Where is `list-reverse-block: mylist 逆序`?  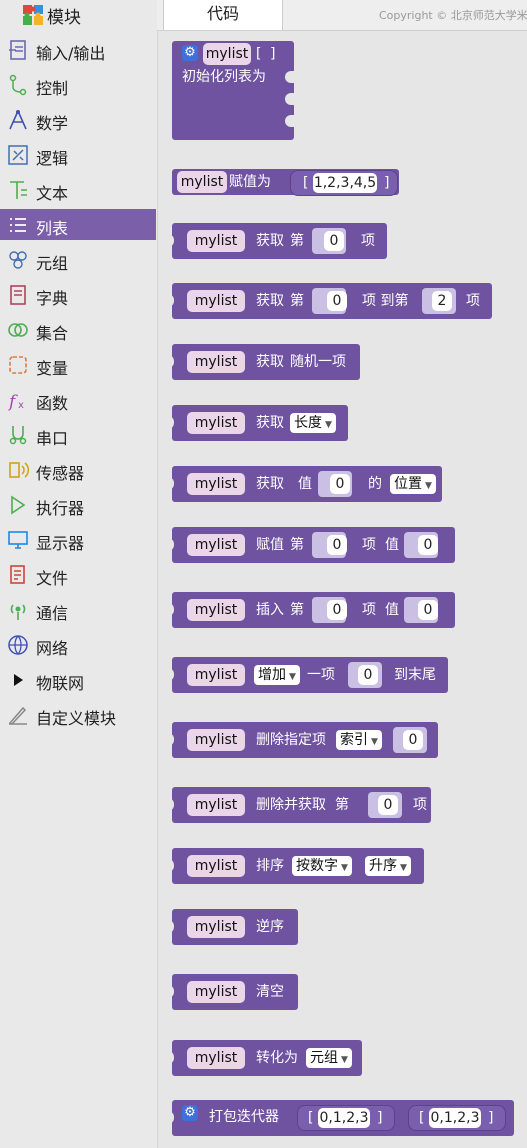
list-reverse-block: mylist 逆序 is located at coordinates (231, 927).